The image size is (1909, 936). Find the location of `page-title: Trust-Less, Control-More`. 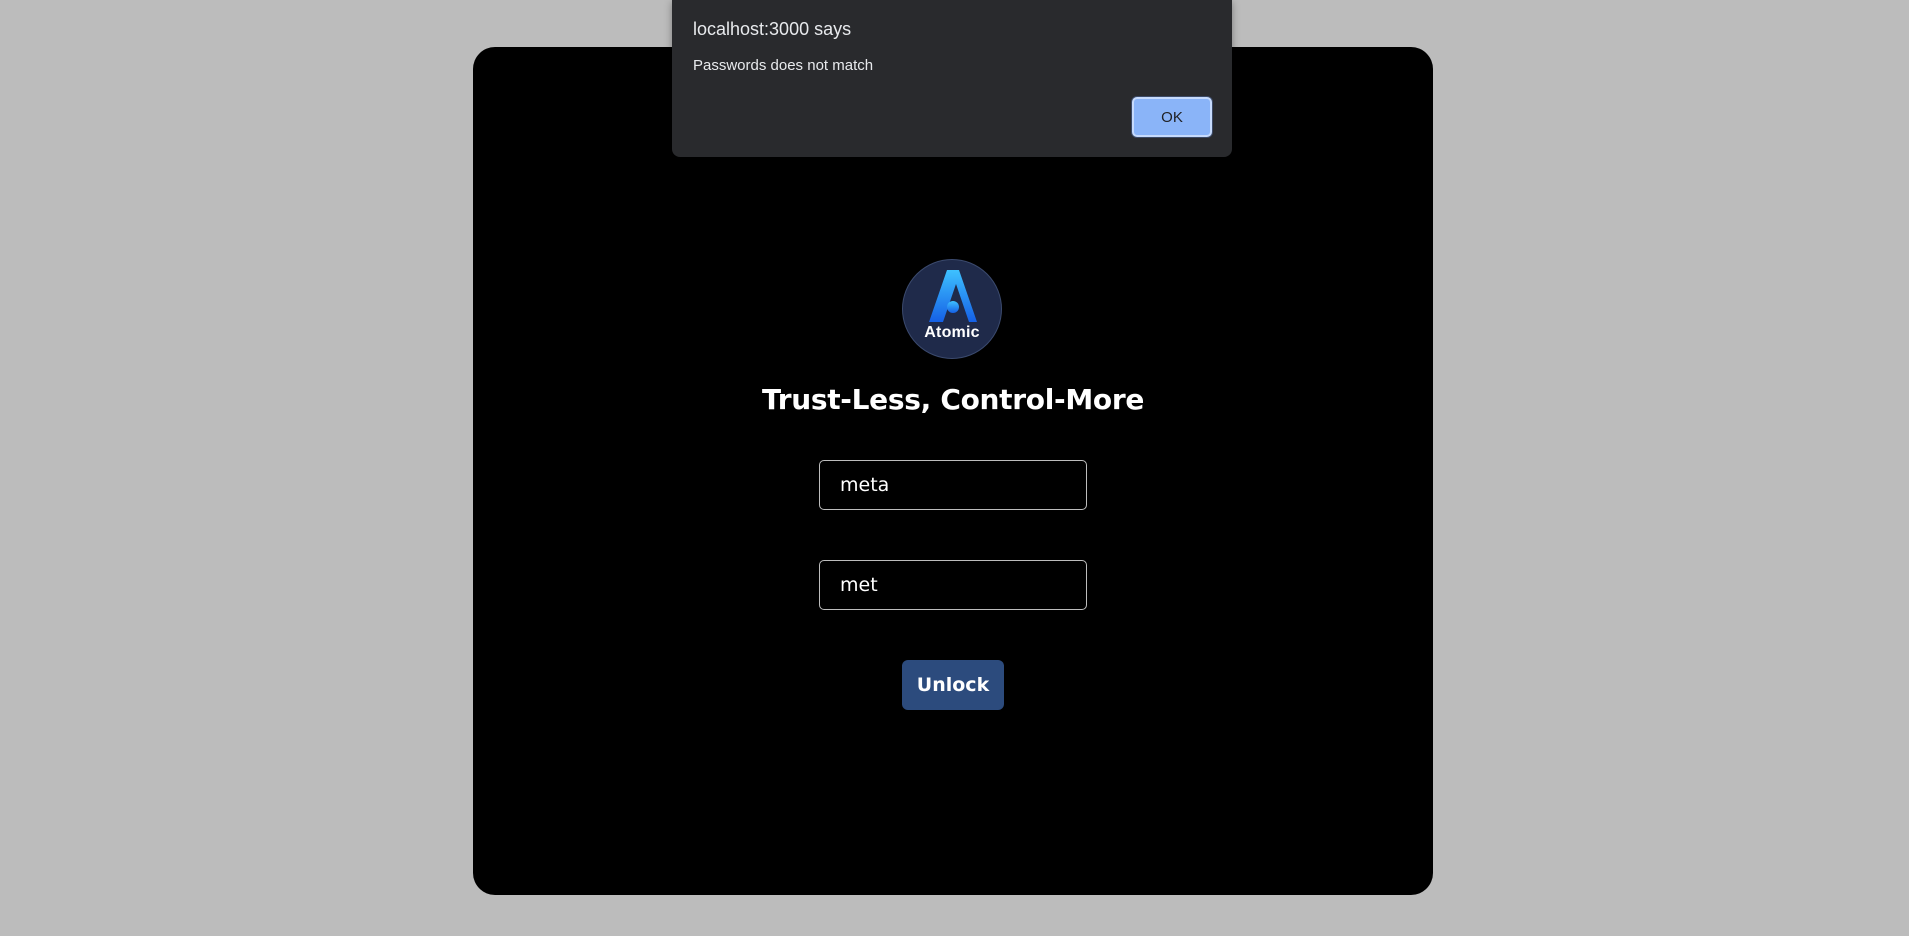

page-title: Trust-Less, Control-More is located at coordinates (953, 399).